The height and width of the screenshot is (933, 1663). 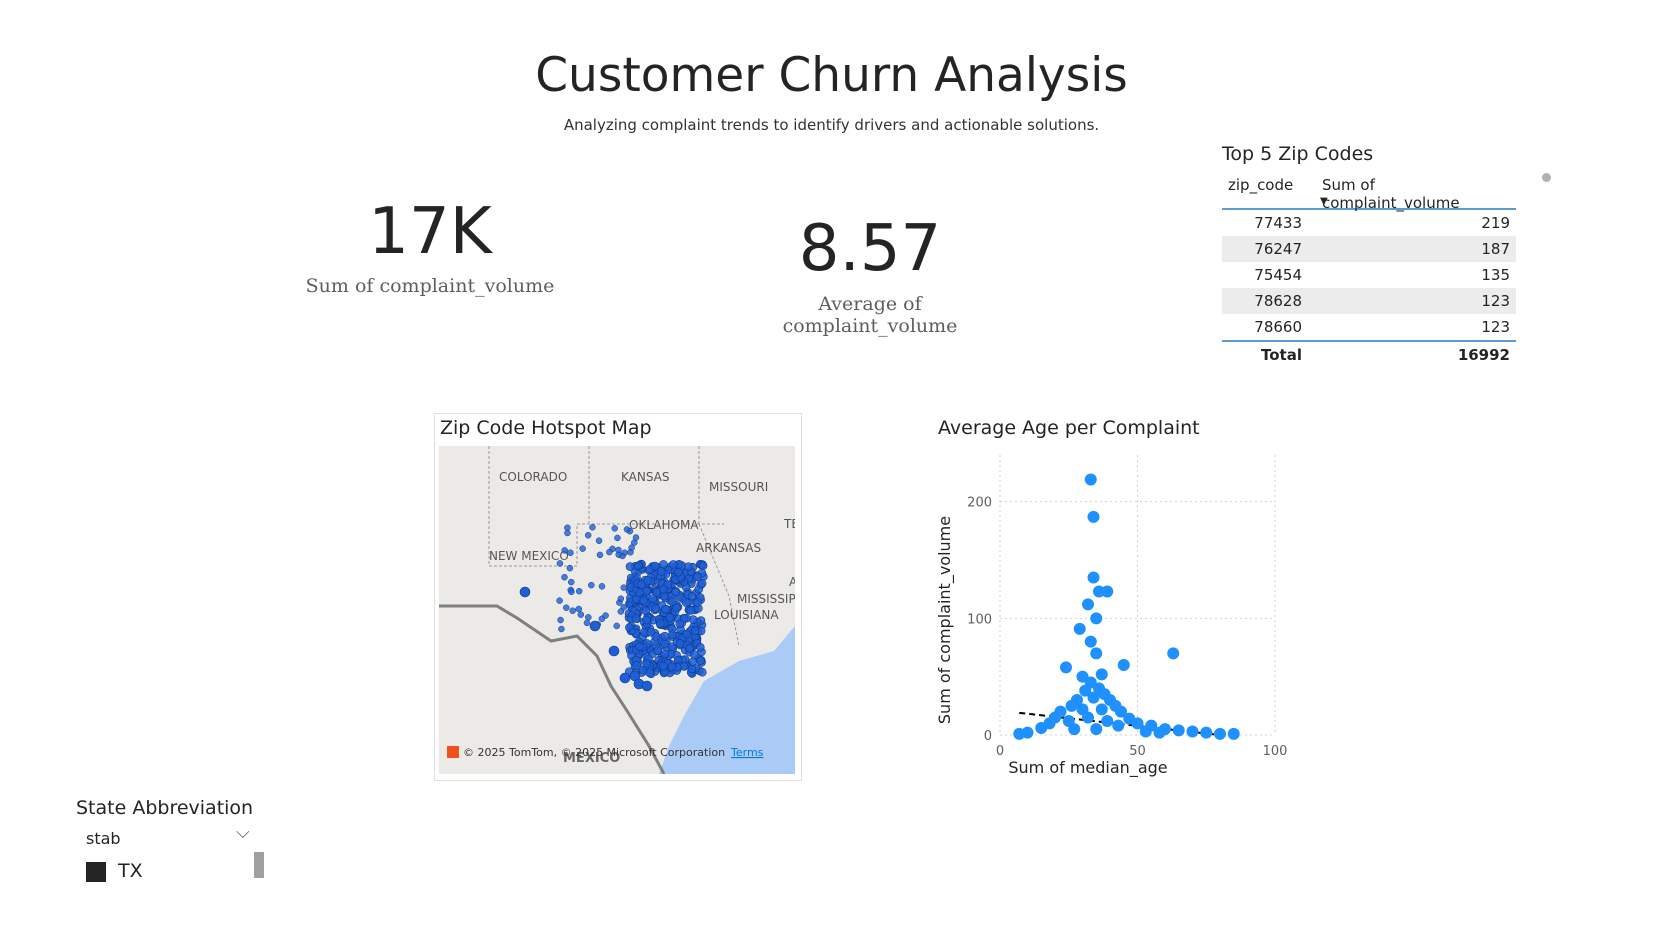 What do you see at coordinates (1087, 768) in the screenshot?
I see `x-axis-label: Sum of median_age` at bounding box center [1087, 768].